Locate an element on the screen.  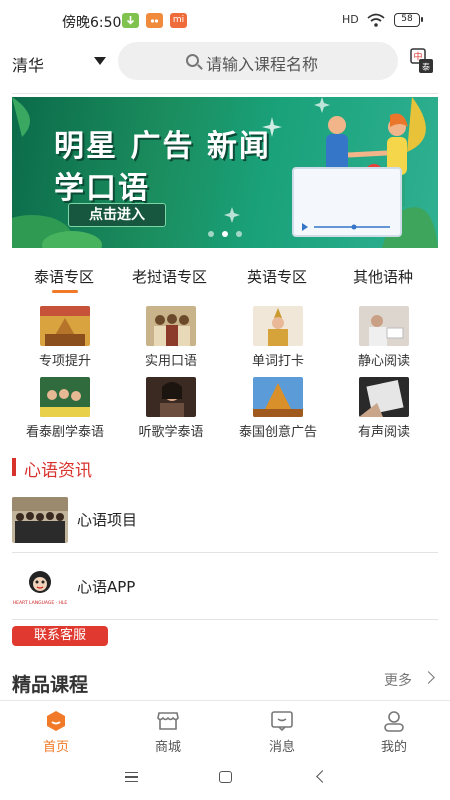
section-marker is located at coordinates (14, 467).